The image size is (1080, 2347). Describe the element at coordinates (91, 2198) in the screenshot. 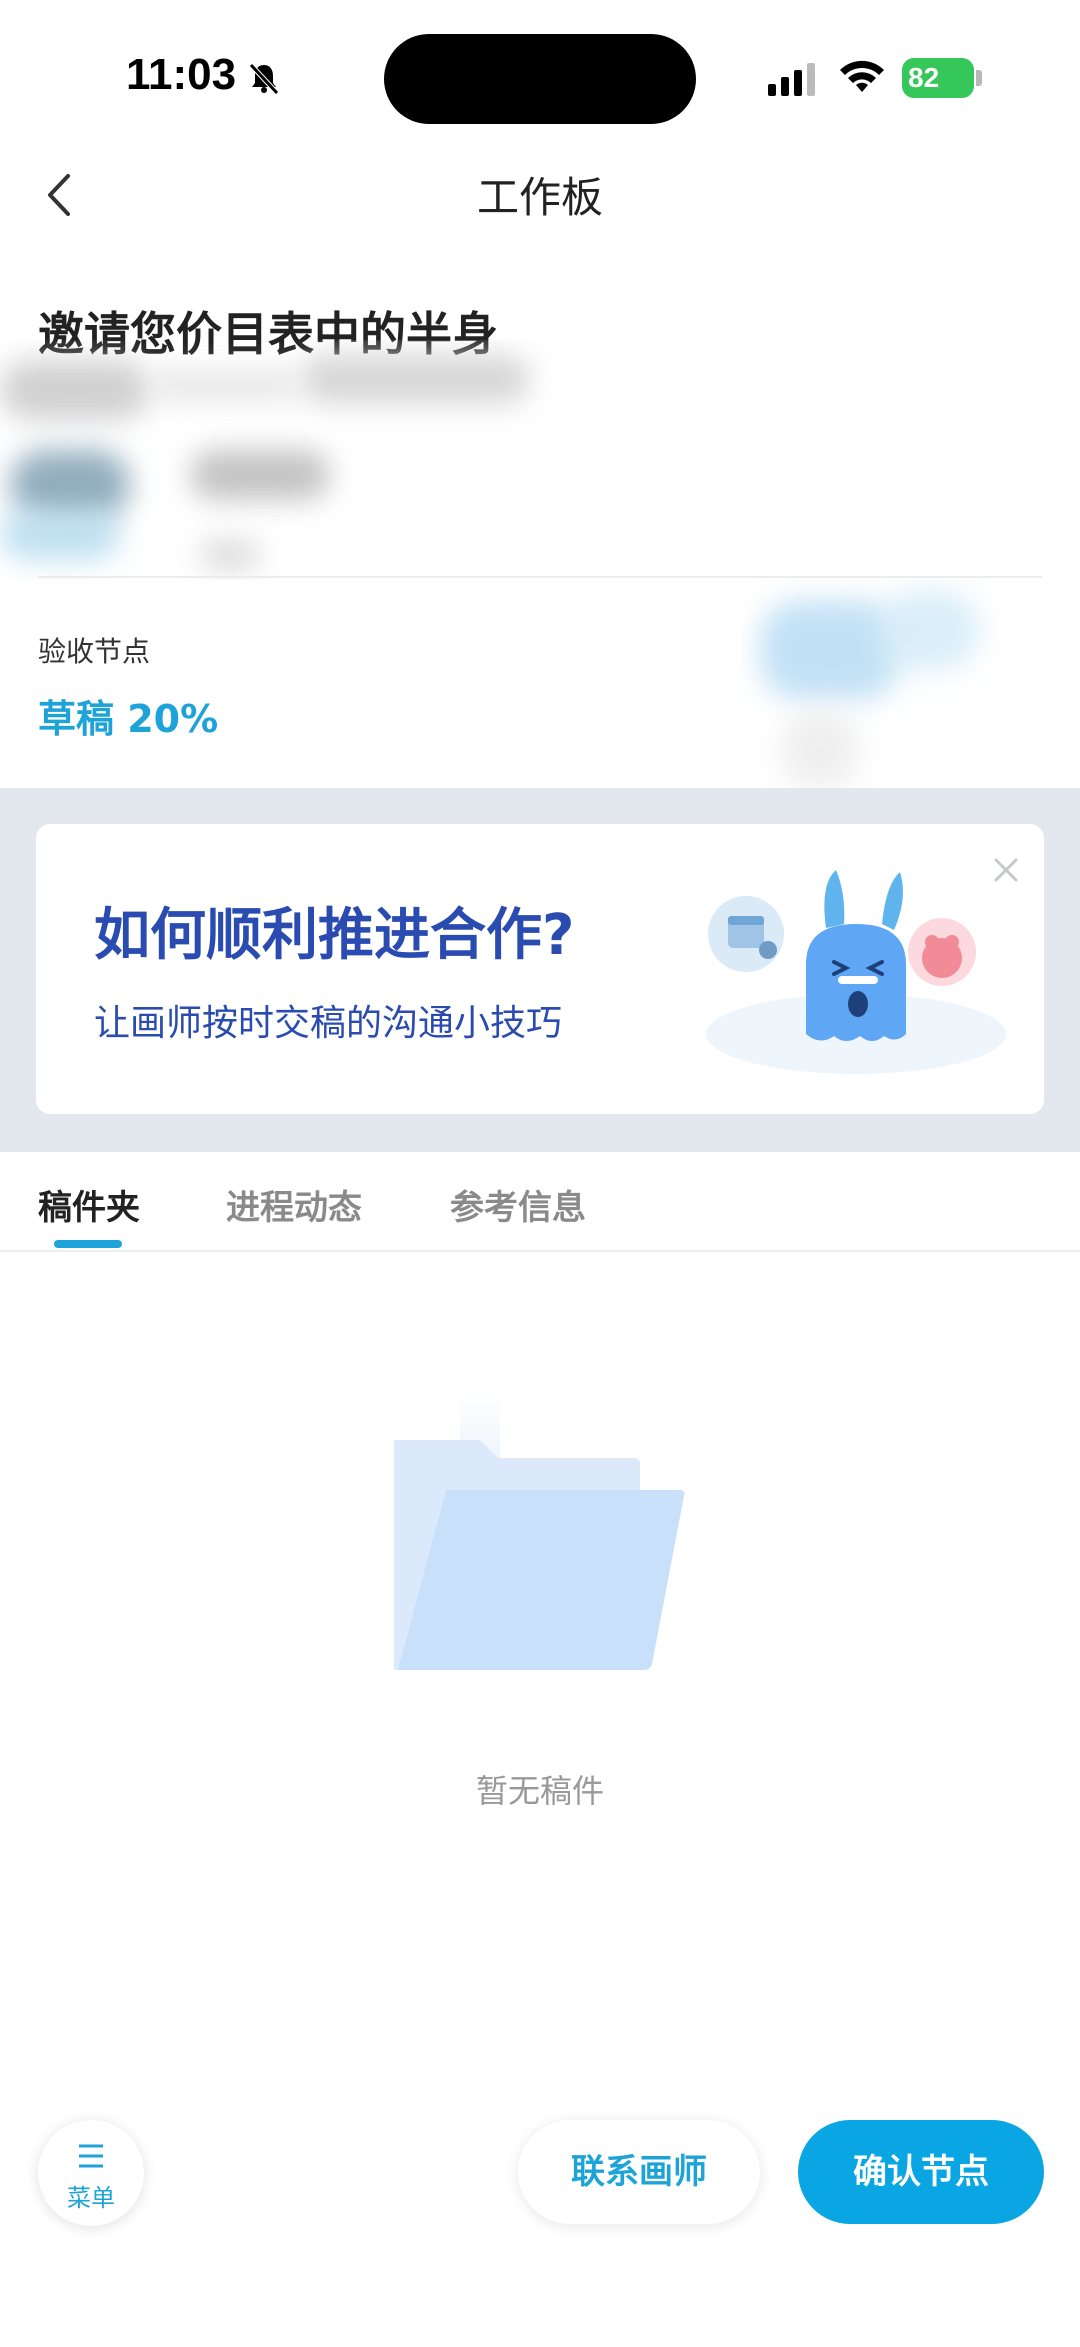

I see `menu-label: 菜单` at that location.